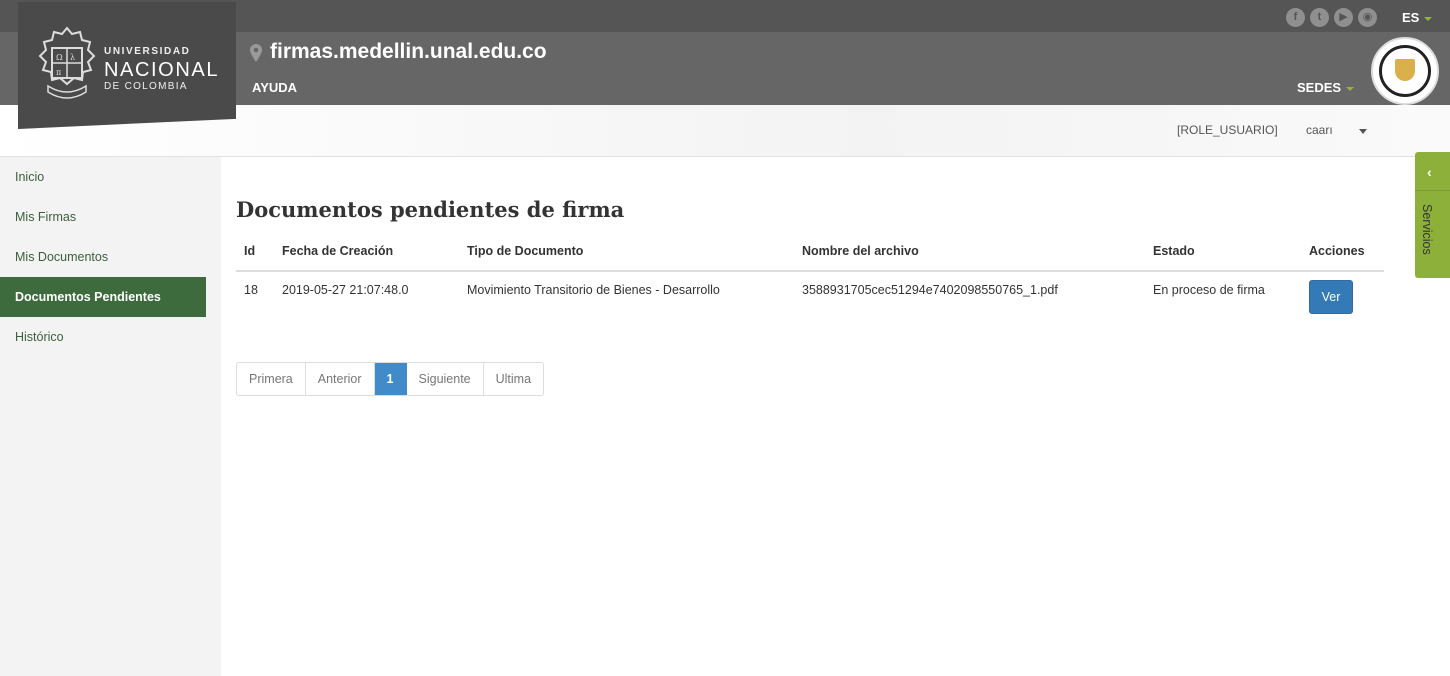  I want to click on language-selector: ES, so click(1417, 17).